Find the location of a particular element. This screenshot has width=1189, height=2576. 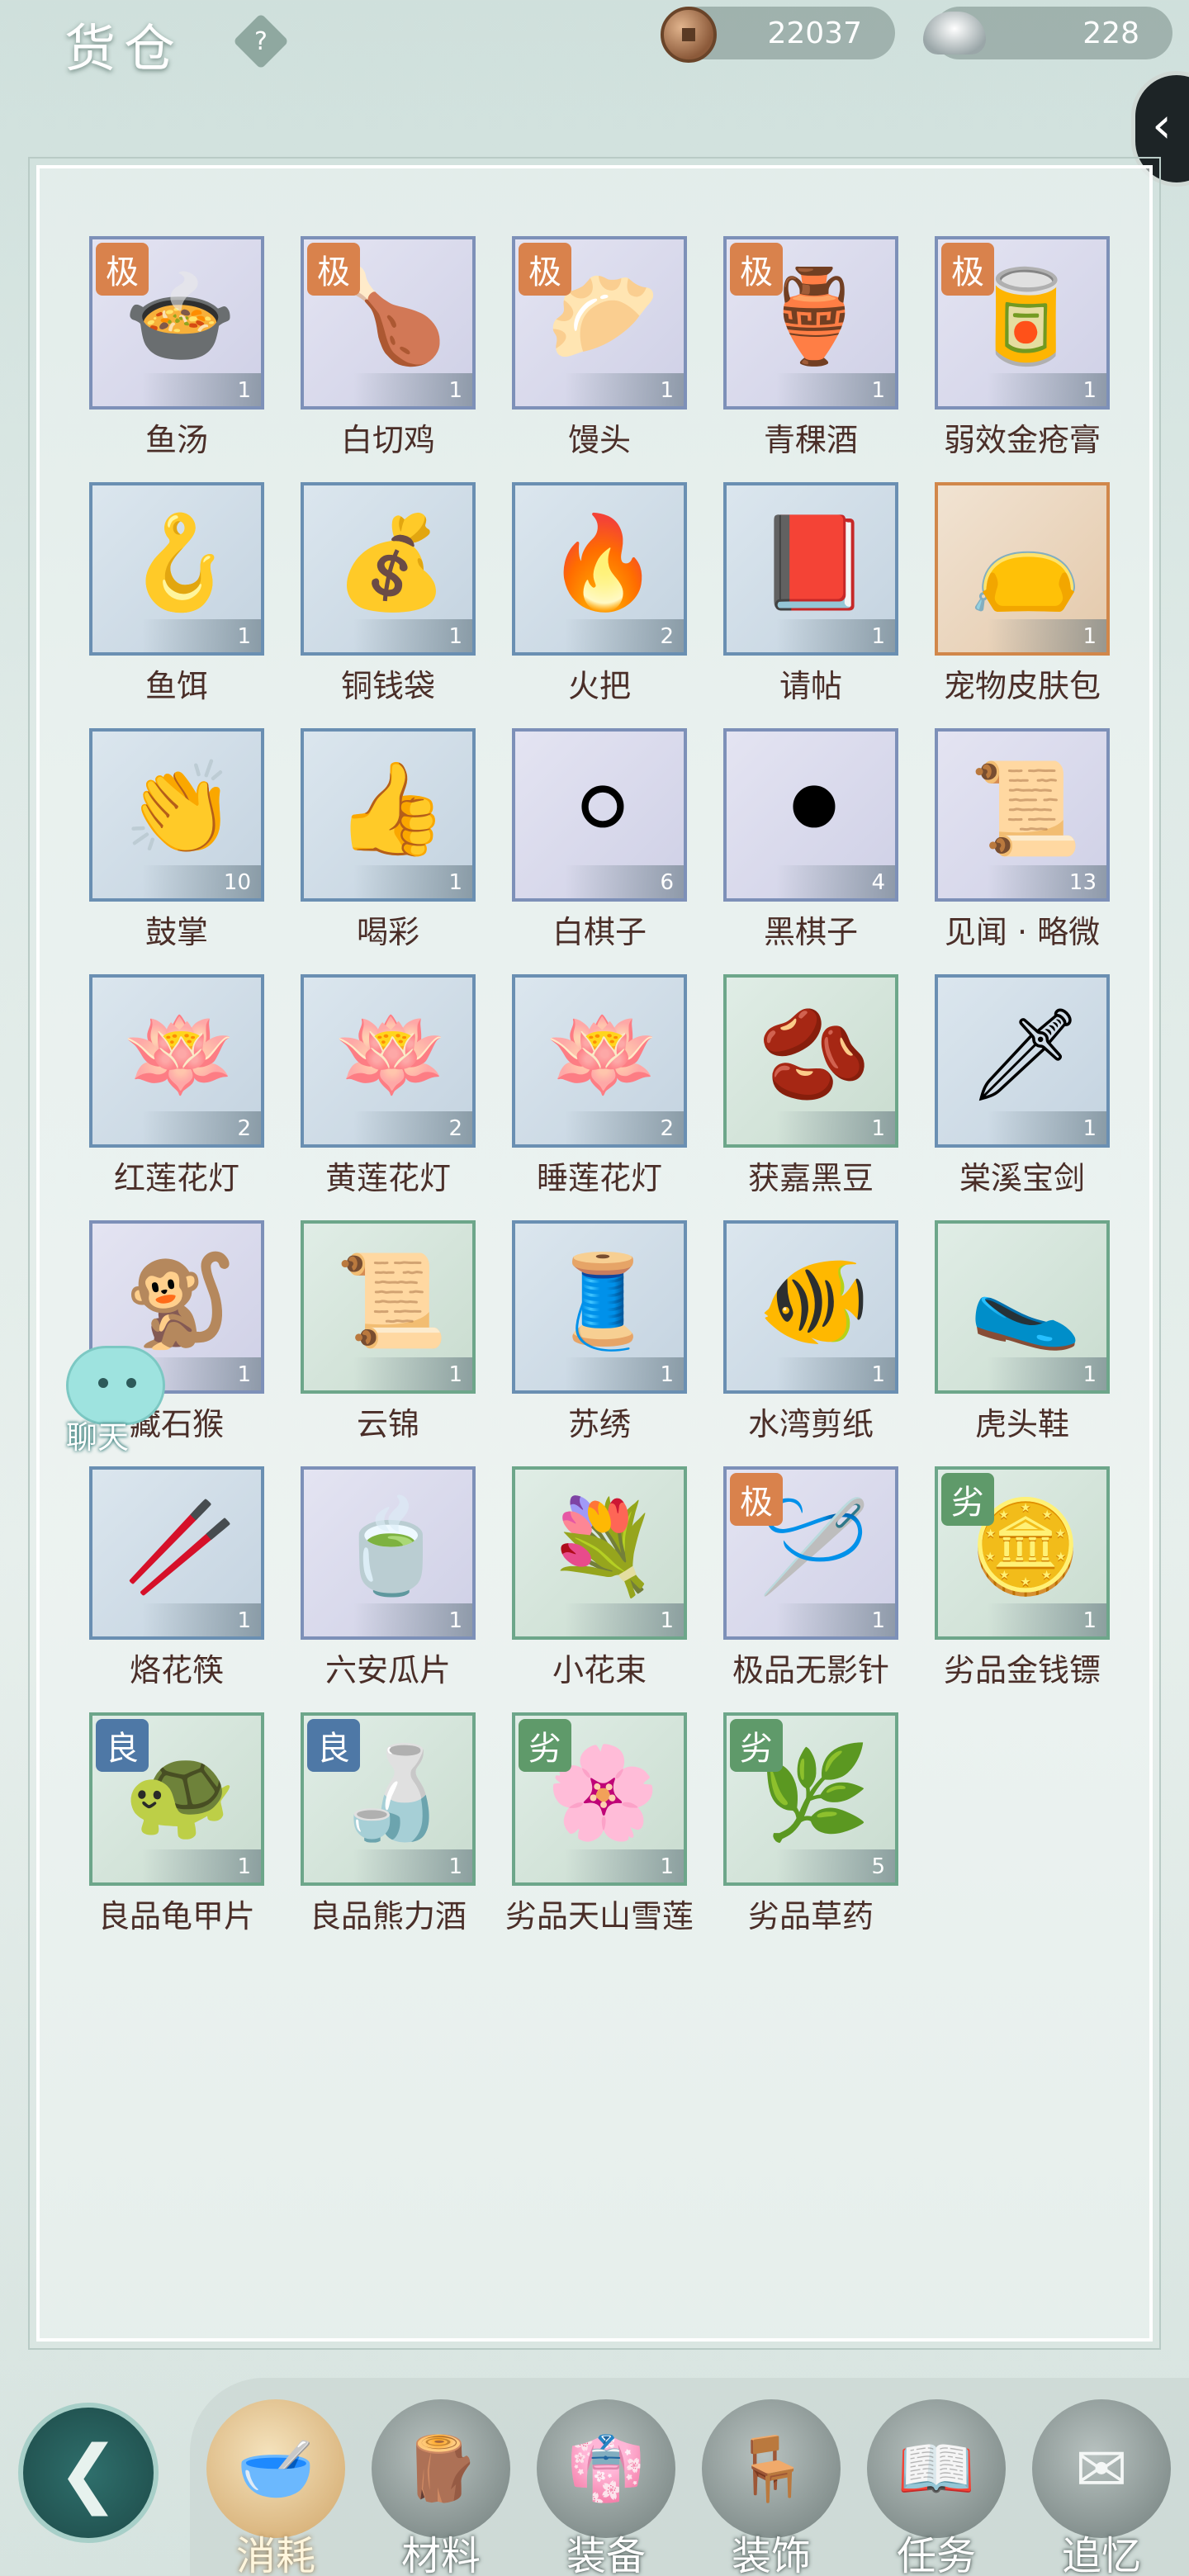

item-icon: 🍵 is located at coordinates (391, 1546).